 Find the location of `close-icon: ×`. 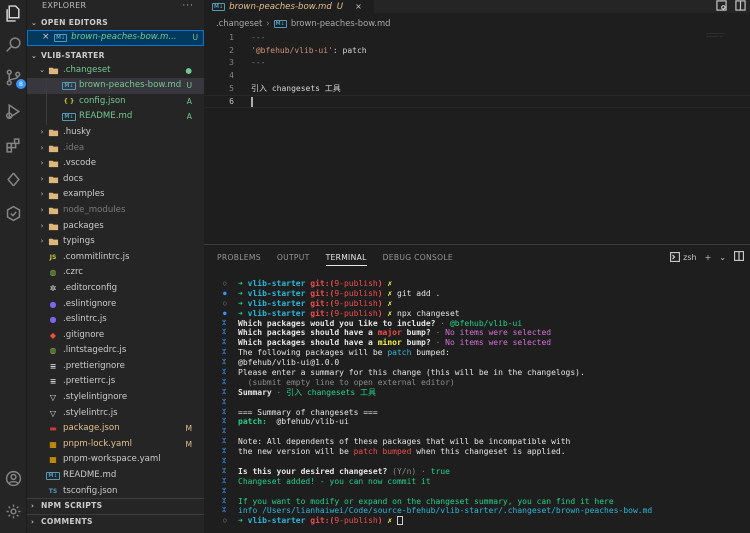

close-icon: × is located at coordinates (48, 38).